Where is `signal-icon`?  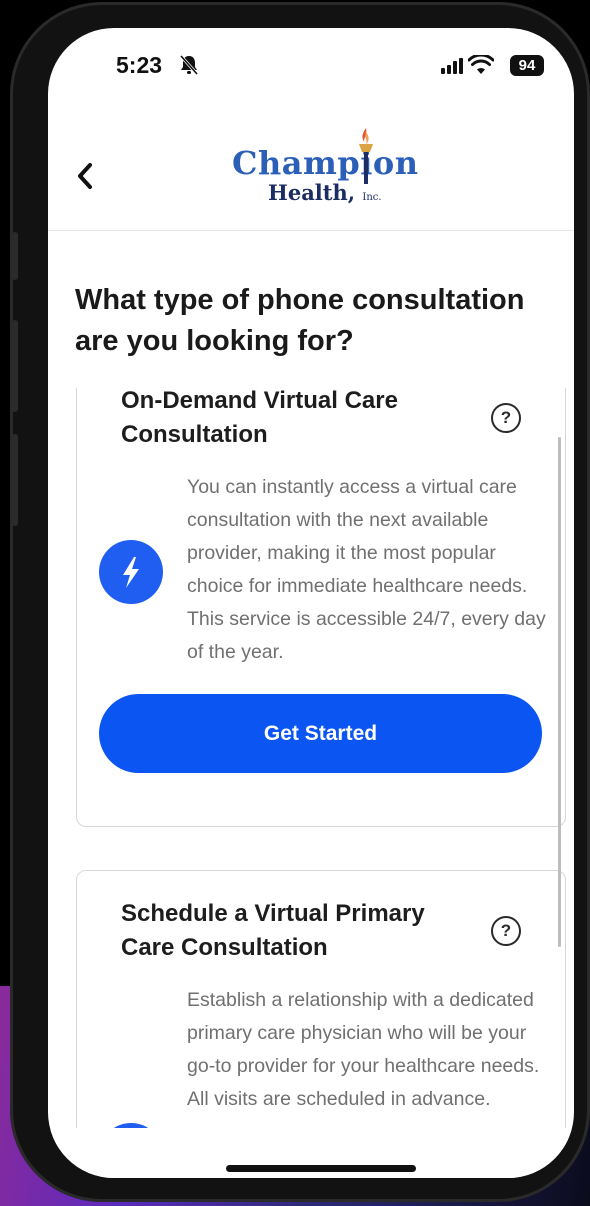 signal-icon is located at coordinates (452, 66).